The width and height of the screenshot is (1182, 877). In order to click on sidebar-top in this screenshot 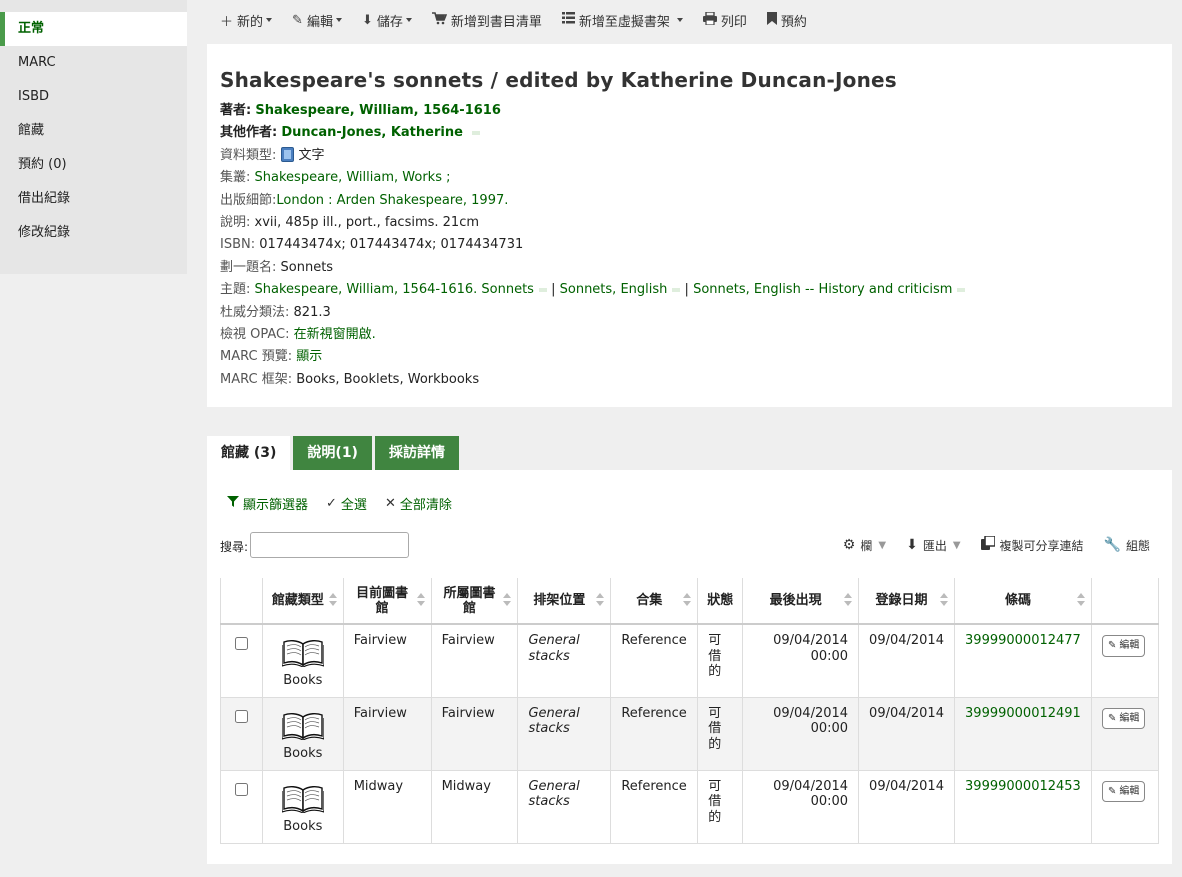, I will do `click(93, 6)`.